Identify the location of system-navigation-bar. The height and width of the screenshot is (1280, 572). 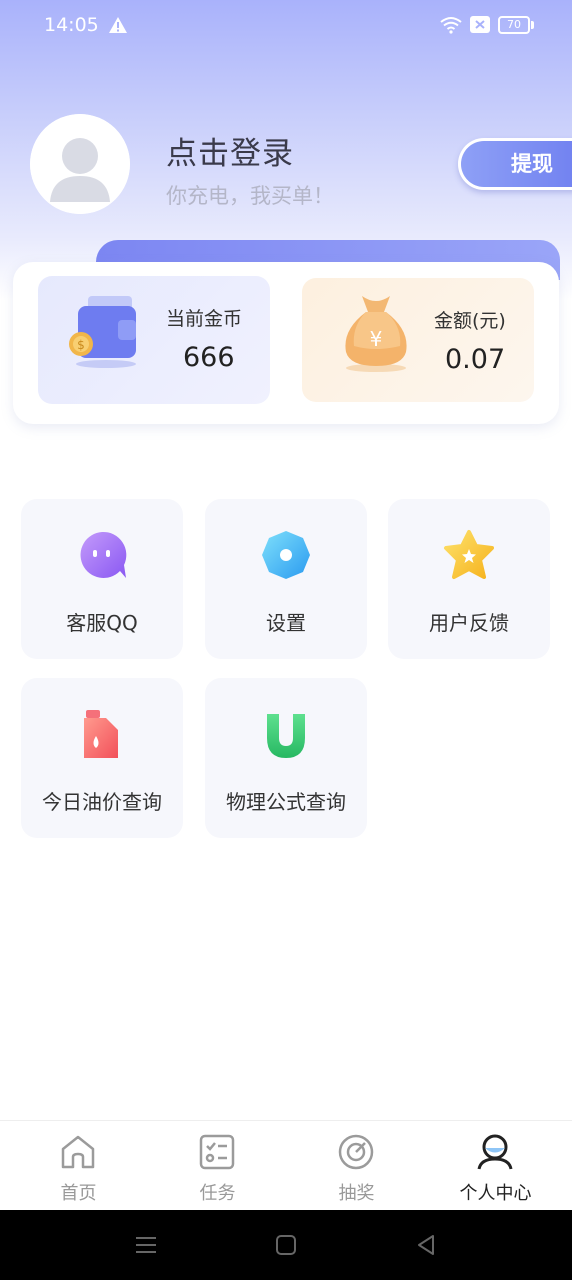
(286, 1245).